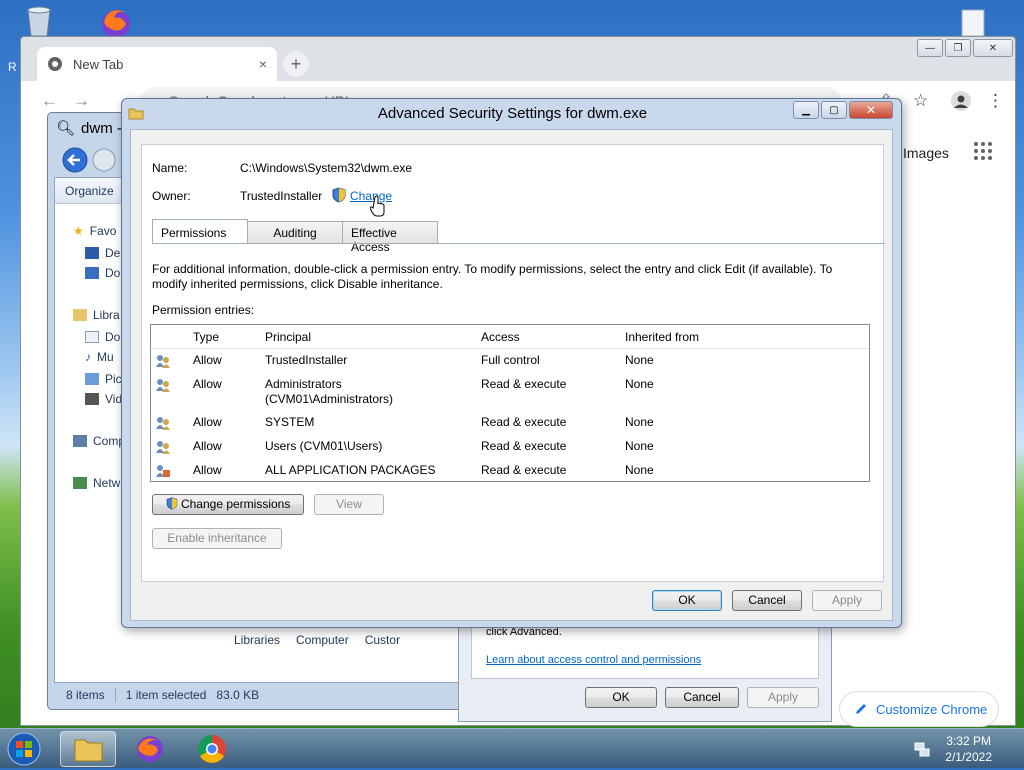  Describe the element at coordinates (114, 22) in the screenshot. I see `firefox-desktop-icon` at that location.